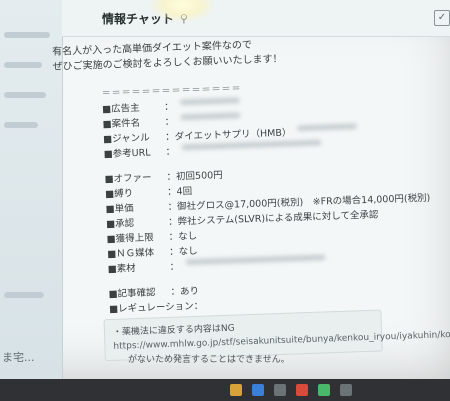 The width and height of the screenshot is (450, 401). I want to click on taskbar, so click(225, 390).